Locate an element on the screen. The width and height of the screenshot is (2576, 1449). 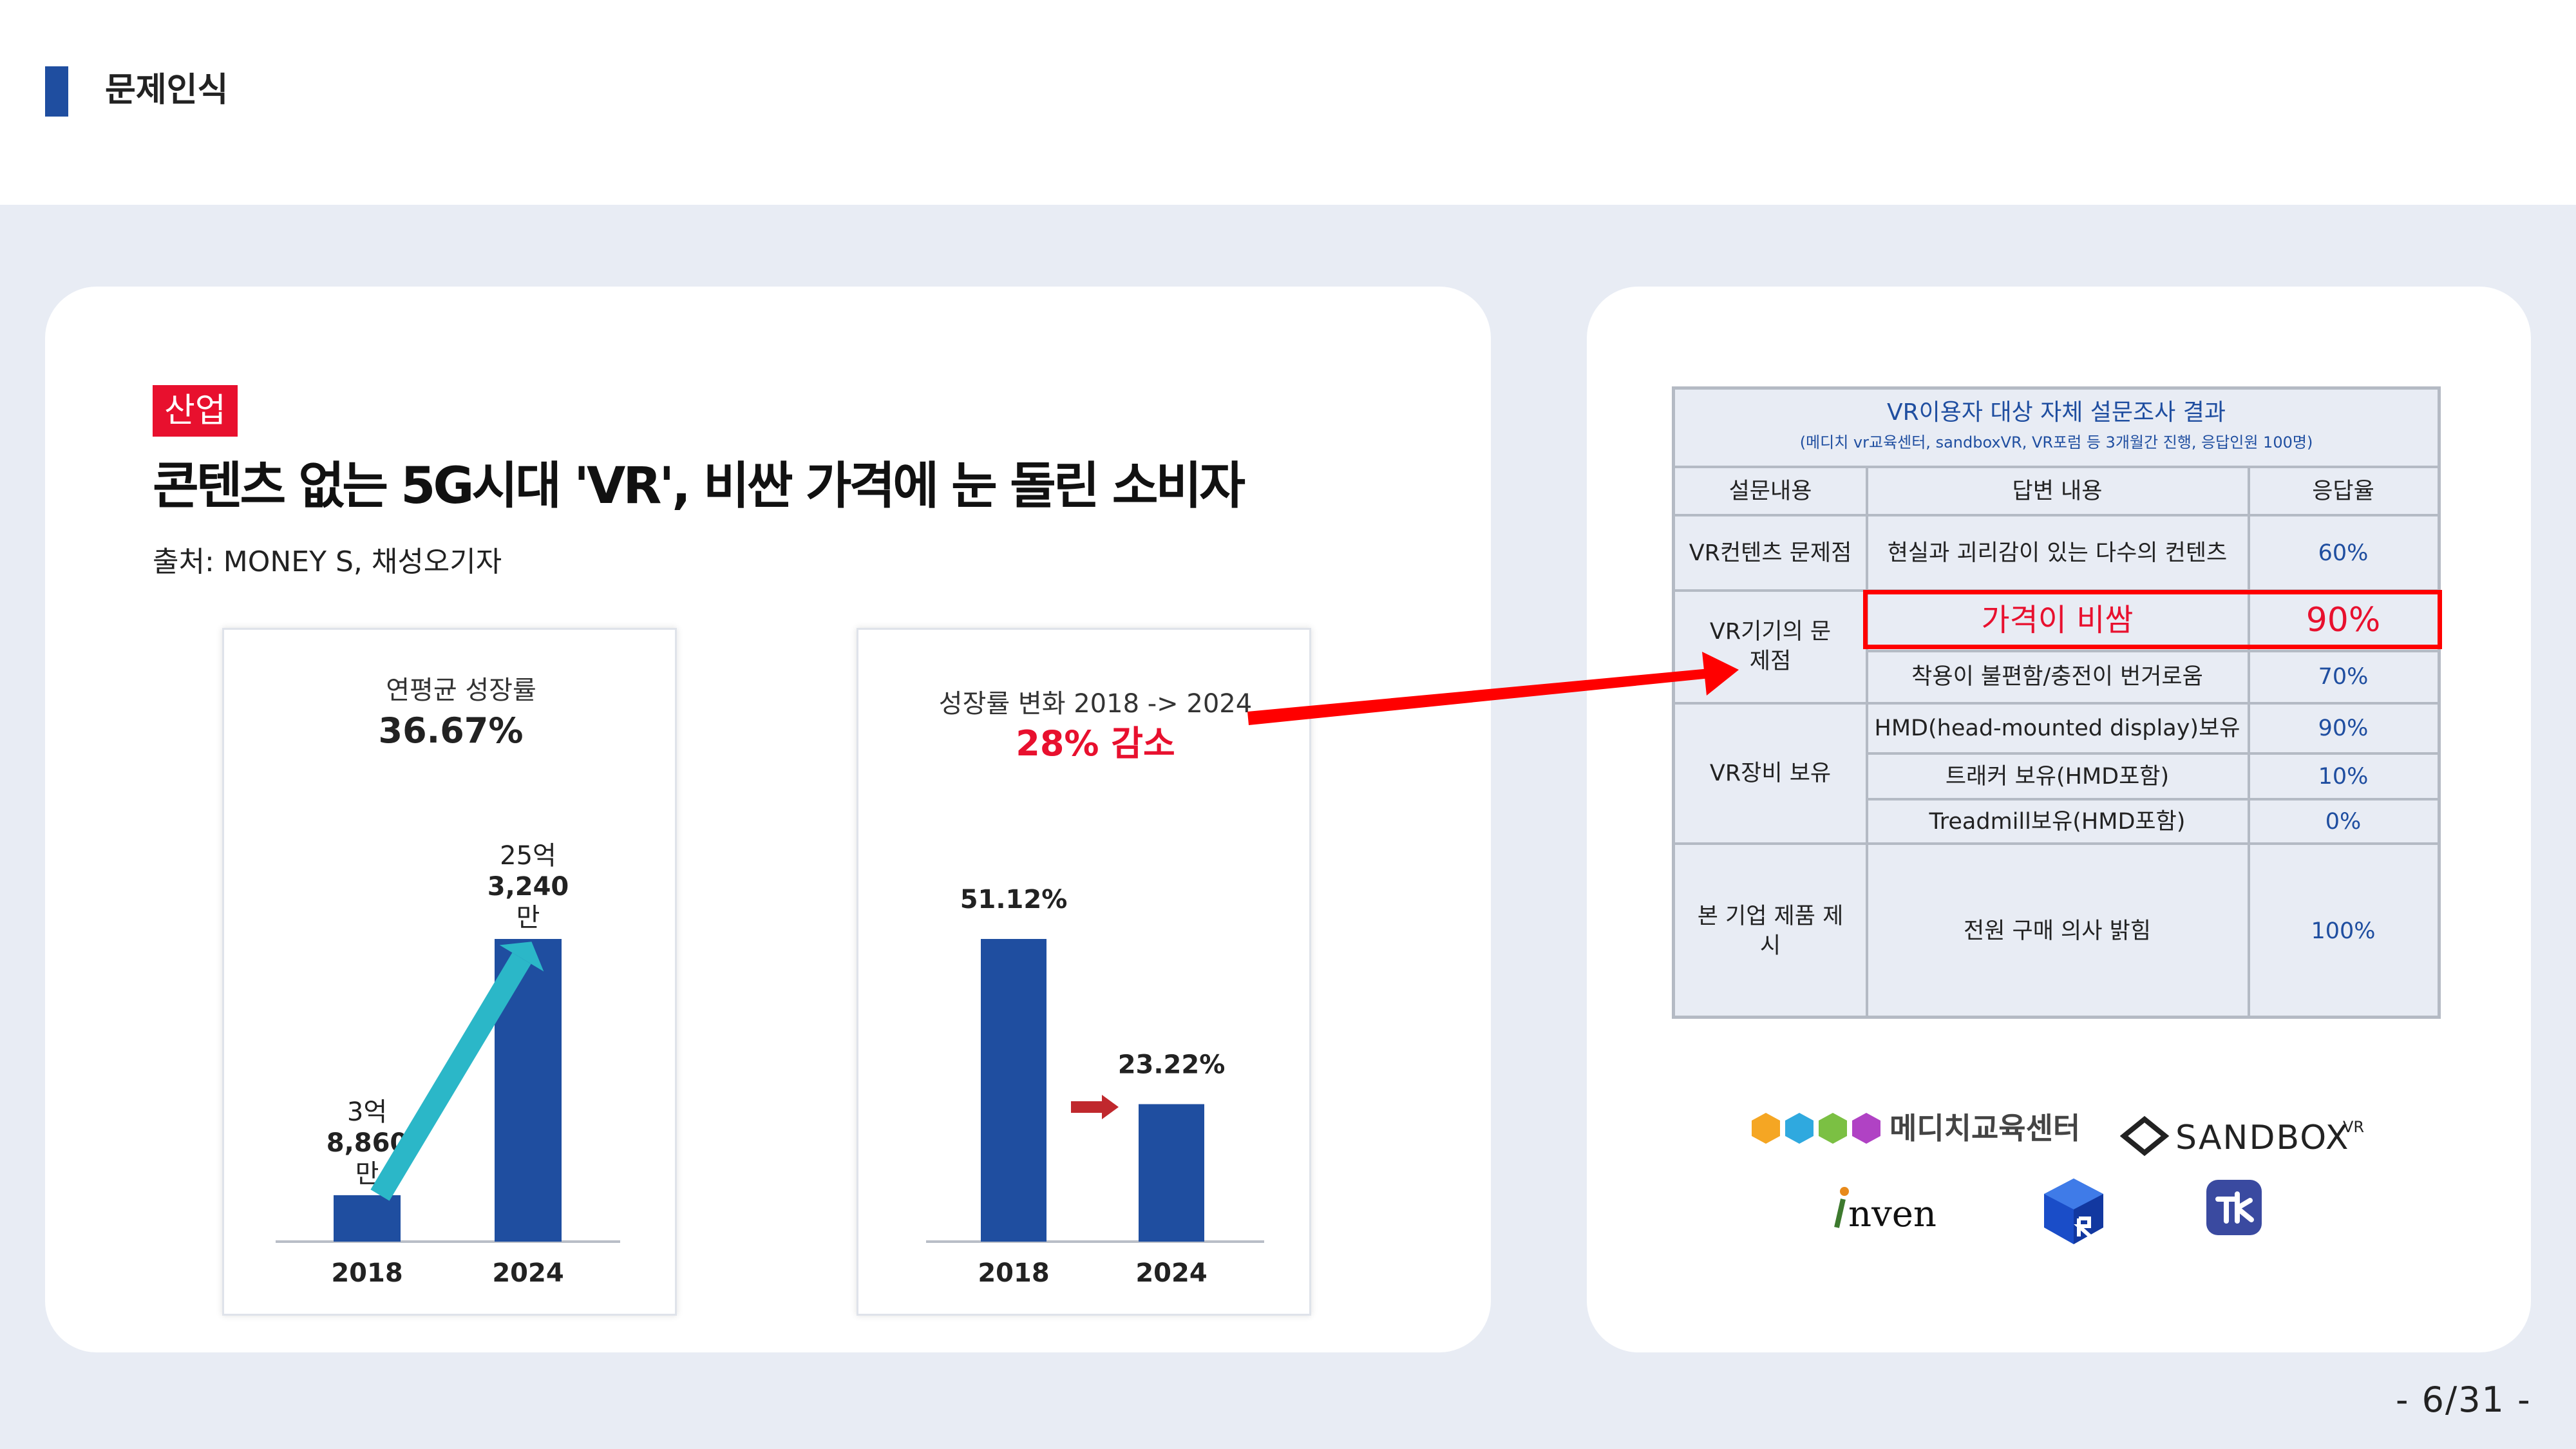
chart-title: 성장률 변화 2018 -> 2024 is located at coordinates (1095, 704).